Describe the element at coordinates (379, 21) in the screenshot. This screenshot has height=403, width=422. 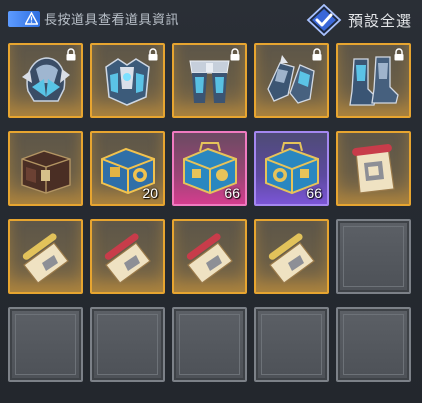
I see `select-all-label: 預設全選` at that location.